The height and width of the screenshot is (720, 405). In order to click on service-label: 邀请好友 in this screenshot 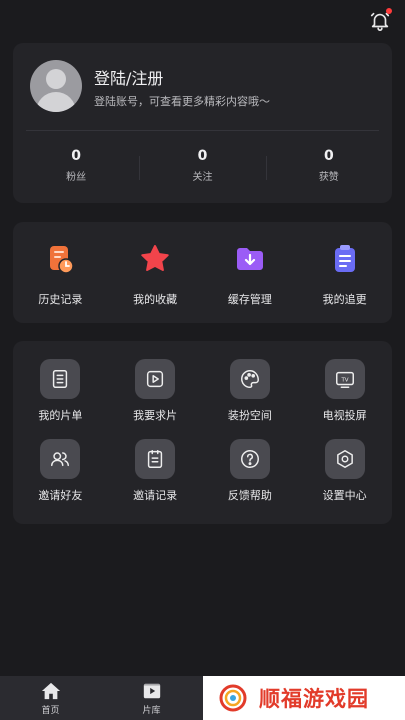, I will do `click(60, 495)`.